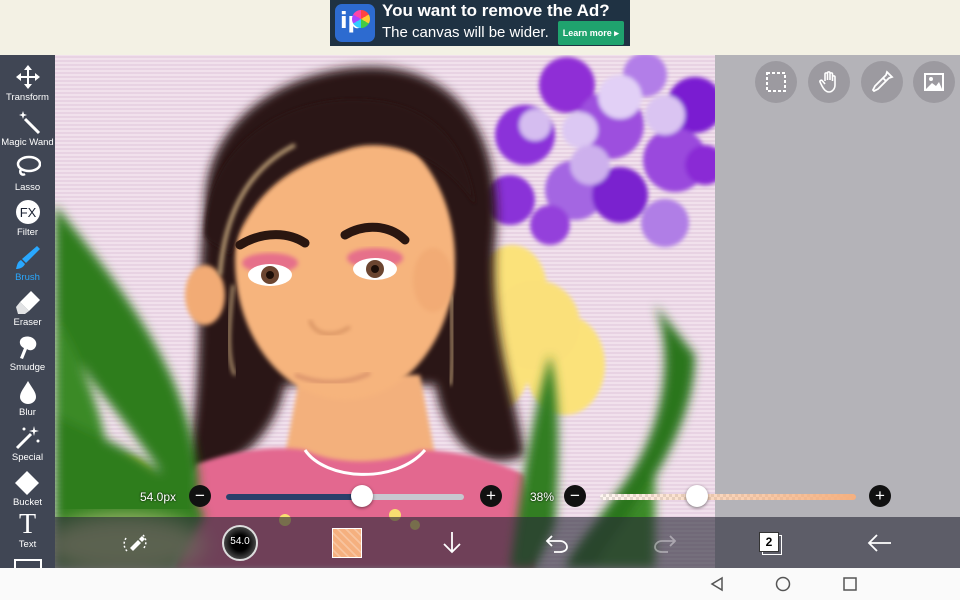 The width and height of the screenshot is (960, 600). Describe the element at coordinates (27, 502) in the screenshot. I see `tool-label: Bucket` at that location.